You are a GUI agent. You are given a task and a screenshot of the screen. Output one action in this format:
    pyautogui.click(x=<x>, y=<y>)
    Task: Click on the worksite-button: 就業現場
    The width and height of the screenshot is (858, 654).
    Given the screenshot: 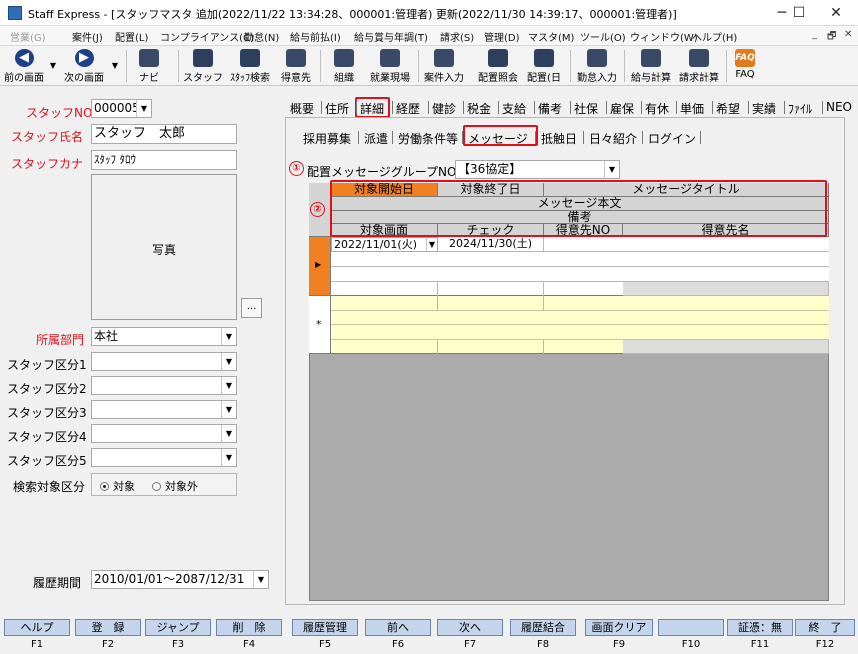 What is the action you would take?
    pyautogui.click(x=390, y=66)
    